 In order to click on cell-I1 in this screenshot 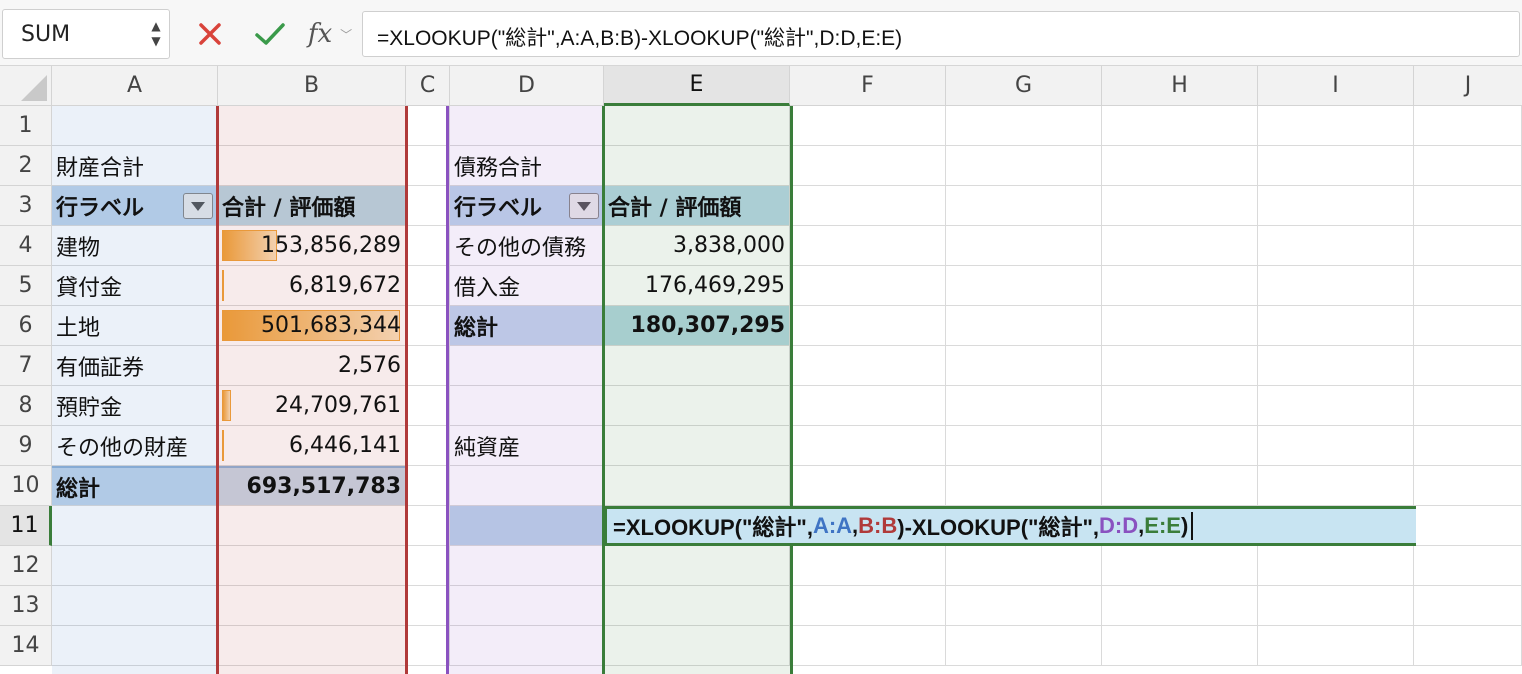, I will do `click(1336, 126)`.